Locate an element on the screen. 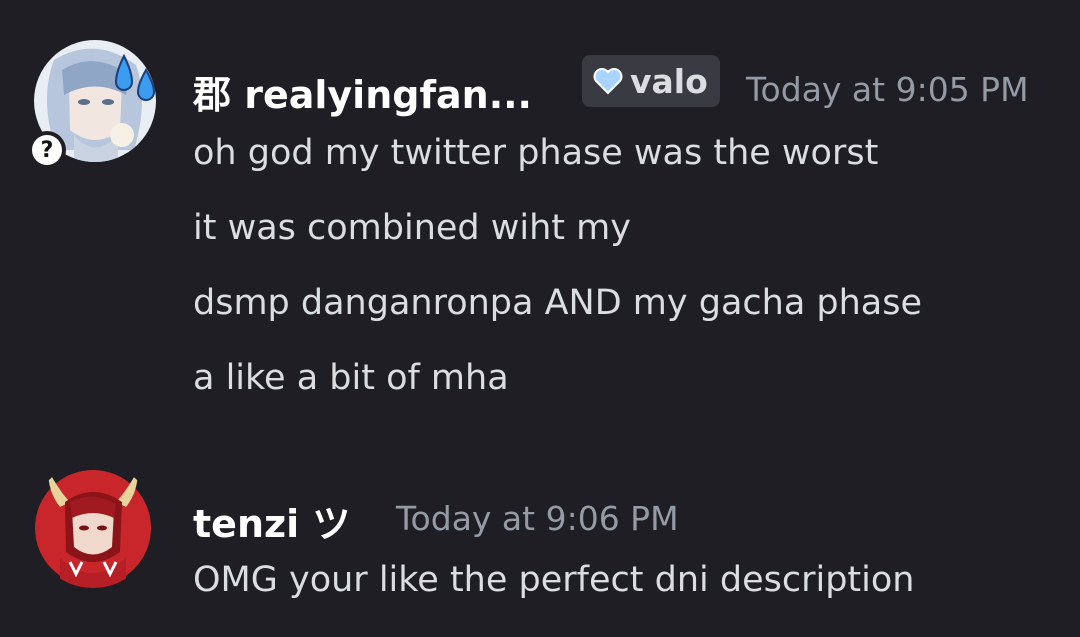 This screenshot has height=637, width=1080. status-badge-label: ? is located at coordinates (47, 150).